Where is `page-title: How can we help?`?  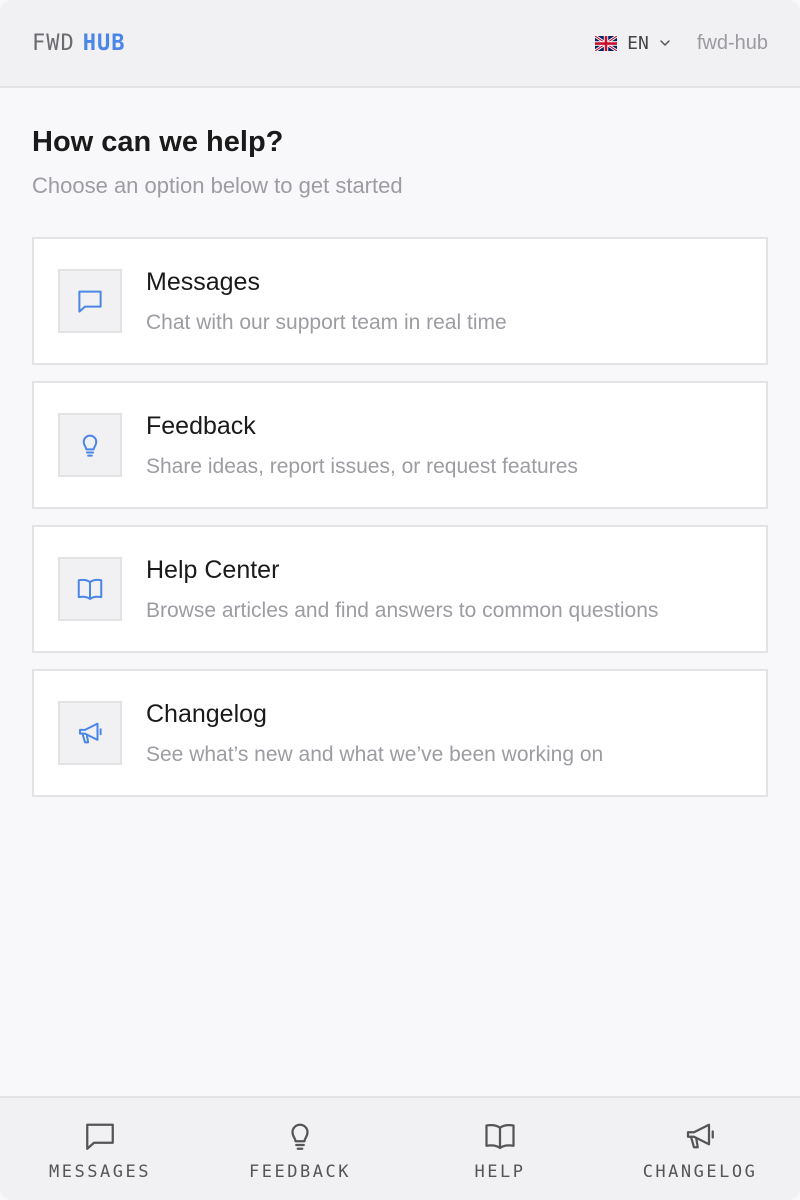 page-title: How can we help? is located at coordinates (158, 142).